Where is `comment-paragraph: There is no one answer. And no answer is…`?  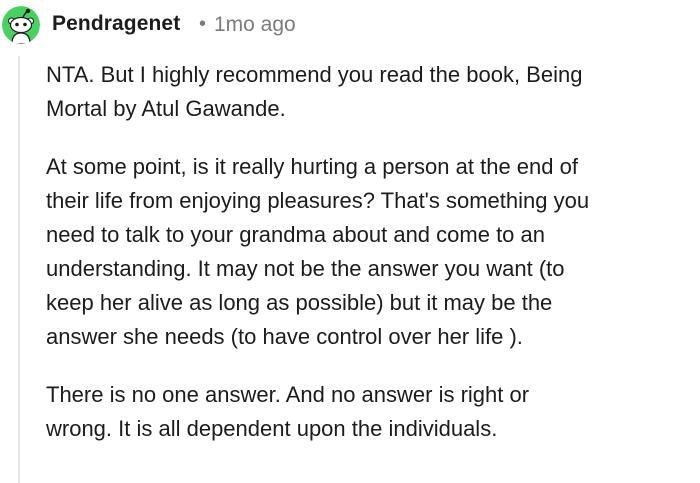 comment-paragraph: There is no one answer. And no answer is… is located at coordinates (288, 411).